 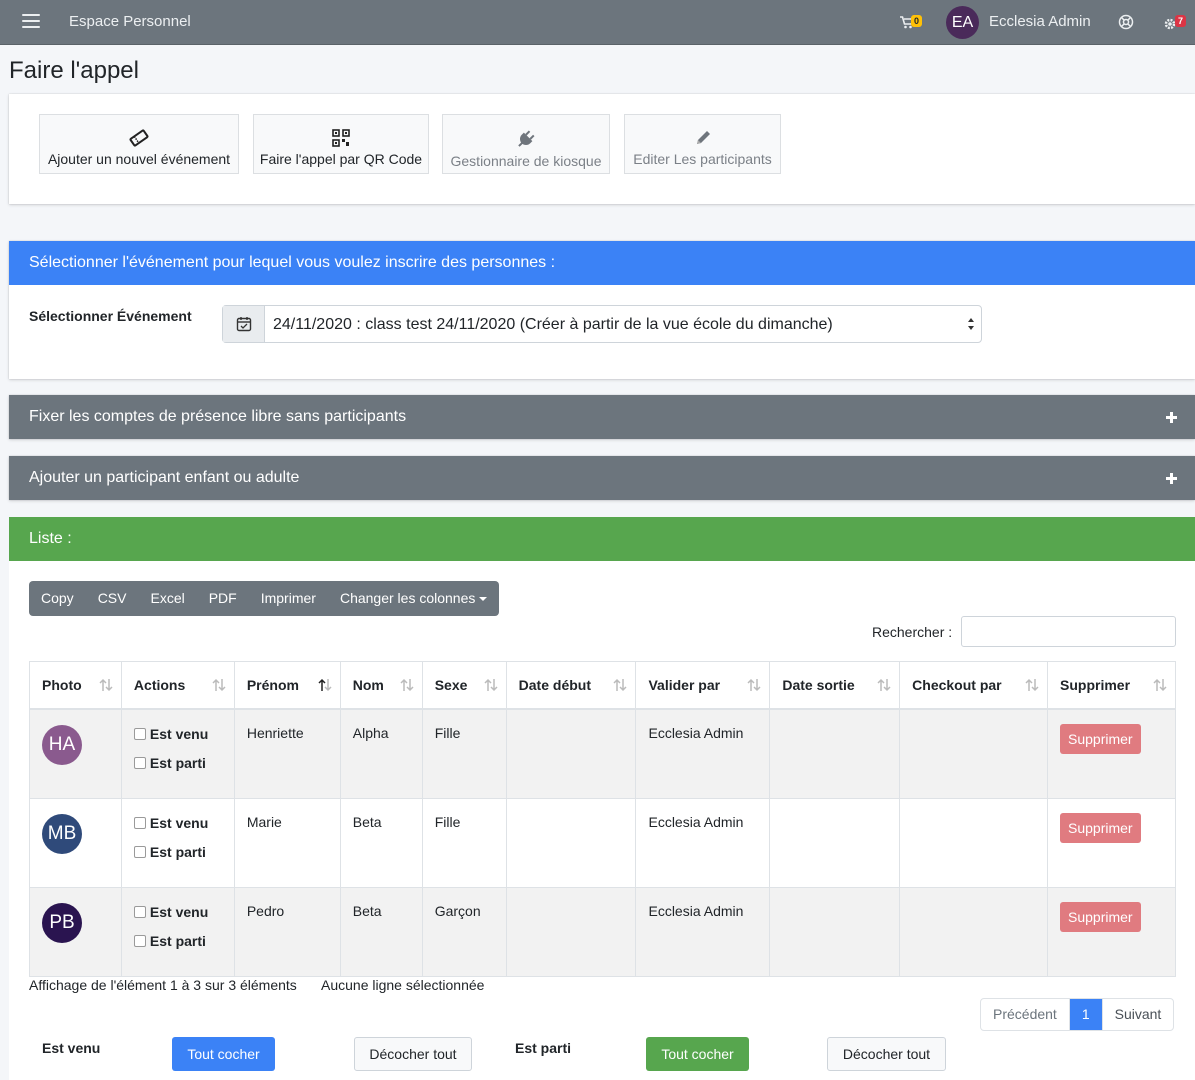 What do you see at coordinates (325, 685) in the screenshot?
I see `sort-ascending-icon` at bounding box center [325, 685].